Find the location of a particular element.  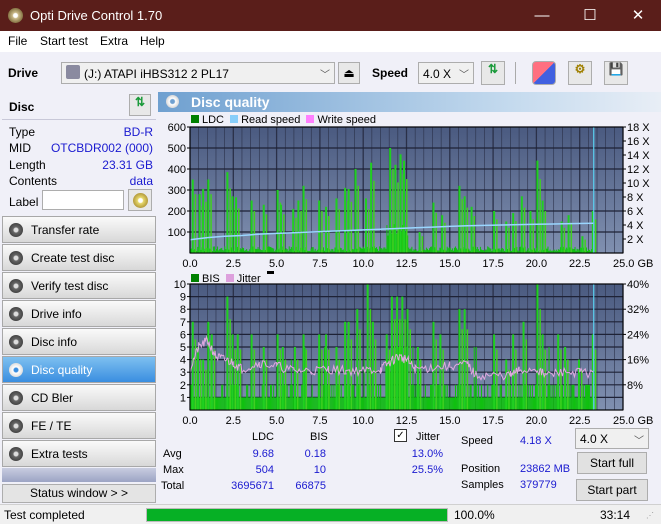

save-button: 💾 is located at coordinates (616, 73).